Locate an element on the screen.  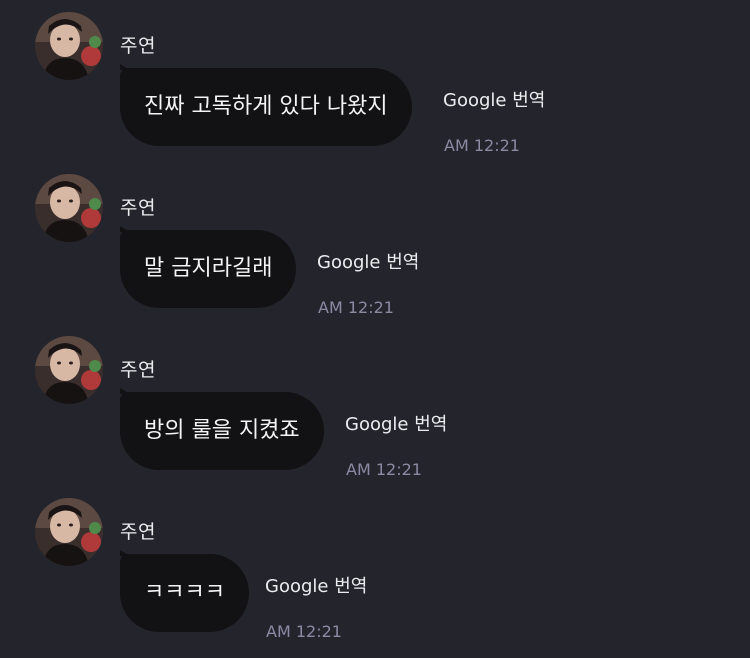
message-bubble: 진짜 고독하게 있다 나왔지 is located at coordinates (266, 107).